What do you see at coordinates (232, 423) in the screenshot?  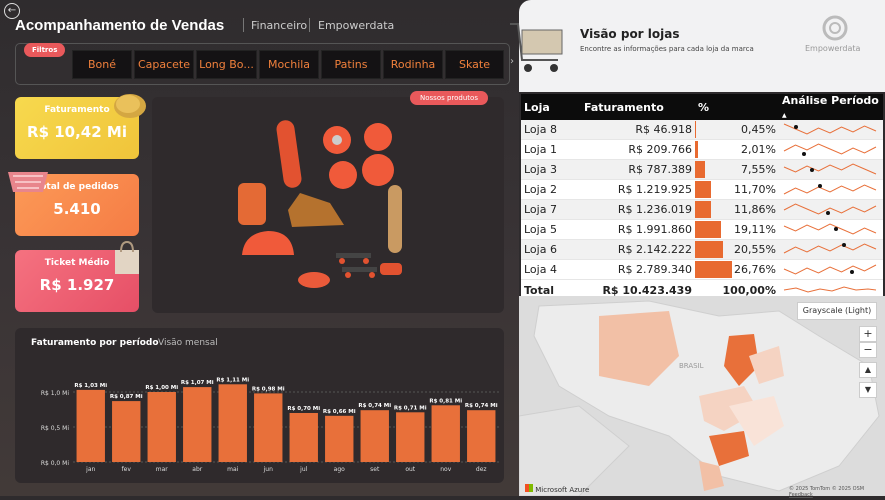 I see `bar-mai` at bounding box center [232, 423].